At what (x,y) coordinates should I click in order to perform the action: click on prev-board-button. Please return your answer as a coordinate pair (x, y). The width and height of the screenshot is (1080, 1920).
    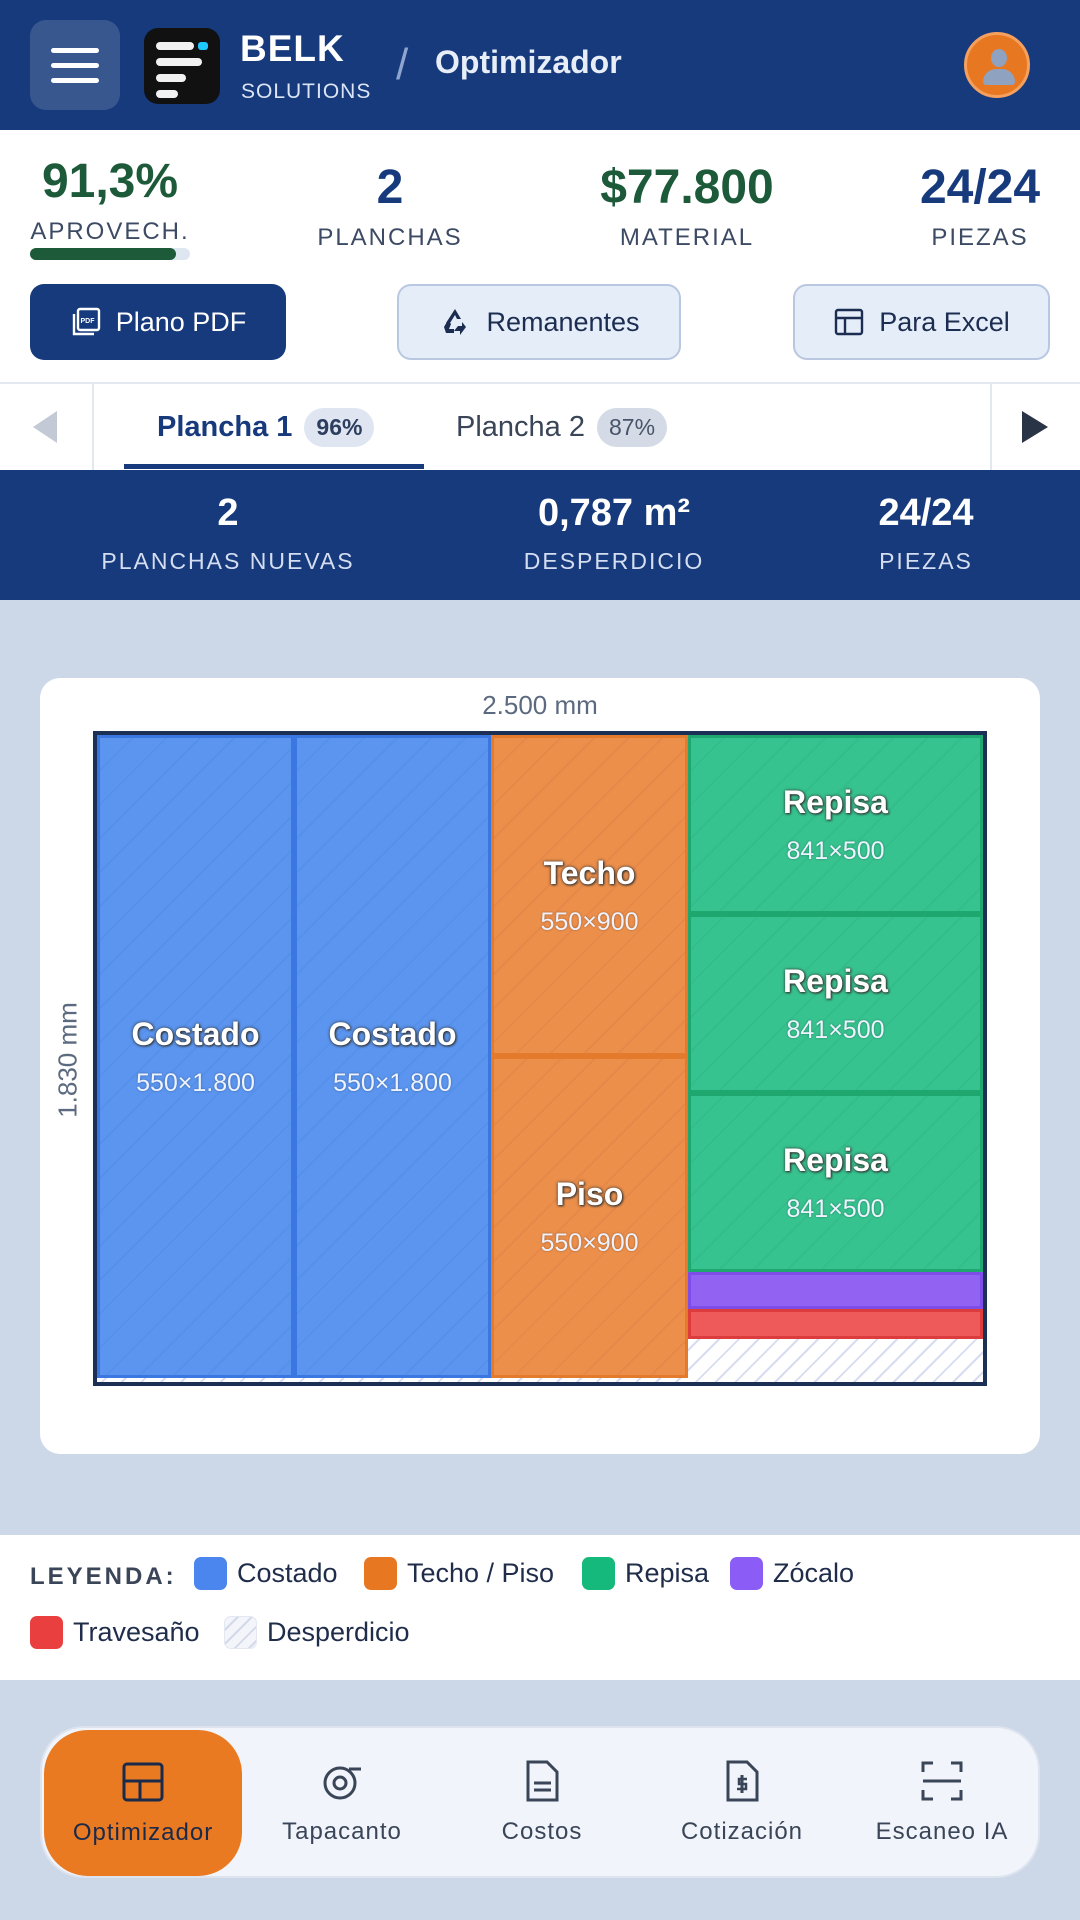
    Looking at the image, I should click on (47, 427).